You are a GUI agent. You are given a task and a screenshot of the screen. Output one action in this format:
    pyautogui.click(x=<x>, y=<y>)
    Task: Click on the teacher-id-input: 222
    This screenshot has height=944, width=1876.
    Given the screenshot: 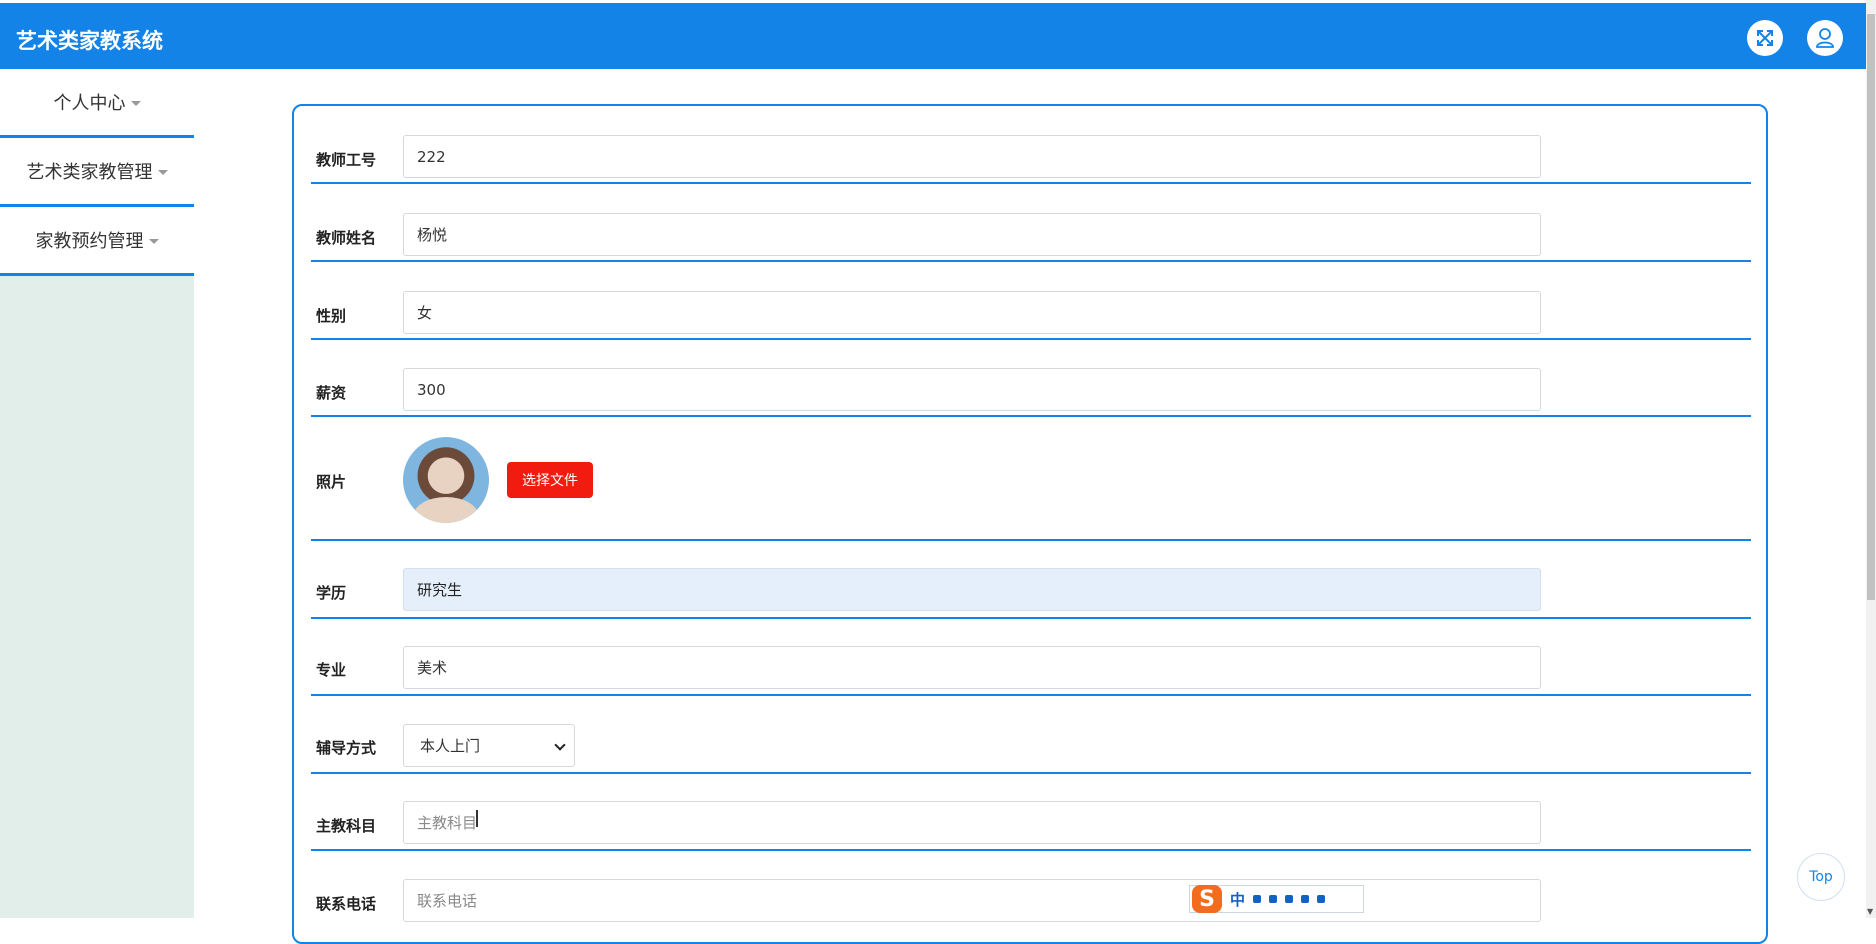 What is the action you would take?
    pyautogui.click(x=972, y=156)
    